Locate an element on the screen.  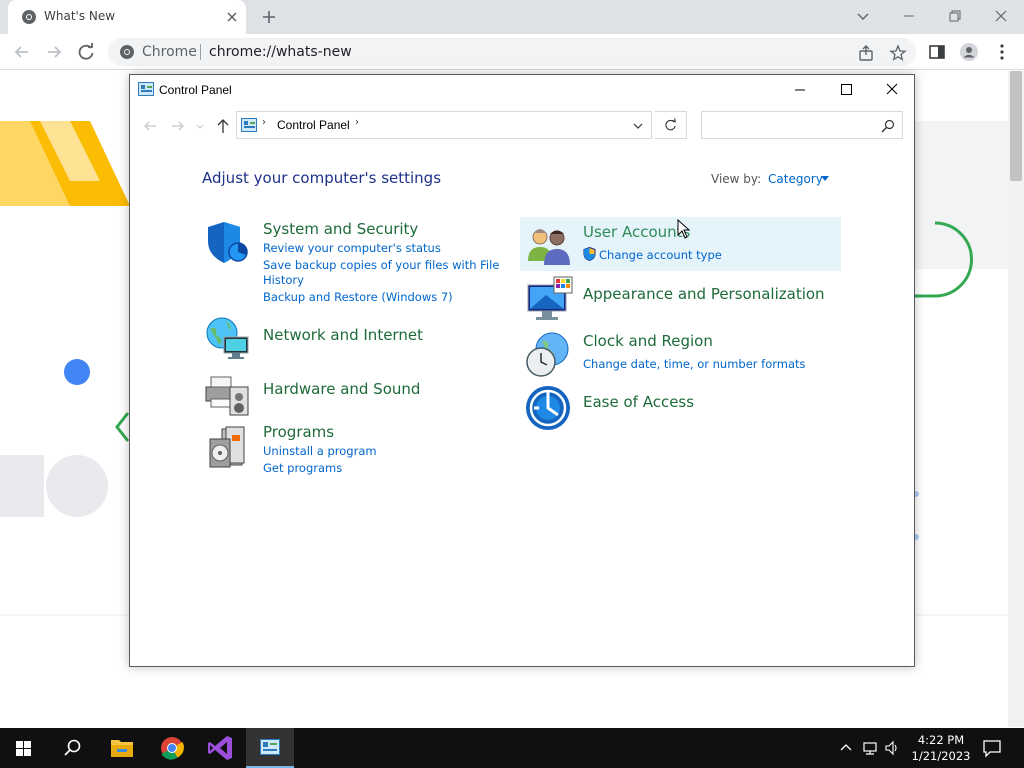
restore-icon is located at coordinates (955, 16).